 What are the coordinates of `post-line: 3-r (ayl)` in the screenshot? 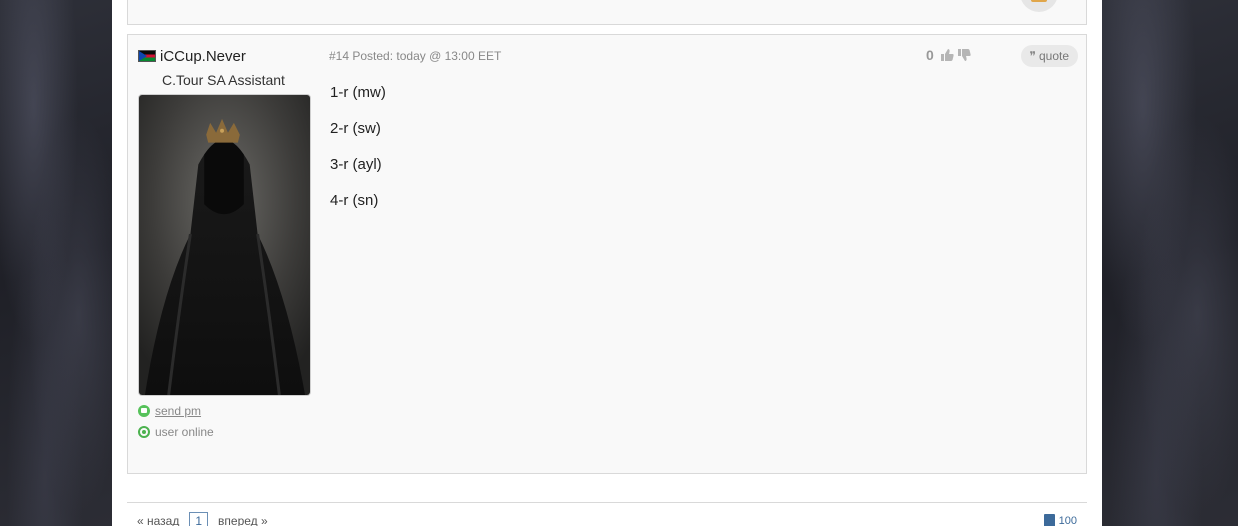 It's located at (356, 164).